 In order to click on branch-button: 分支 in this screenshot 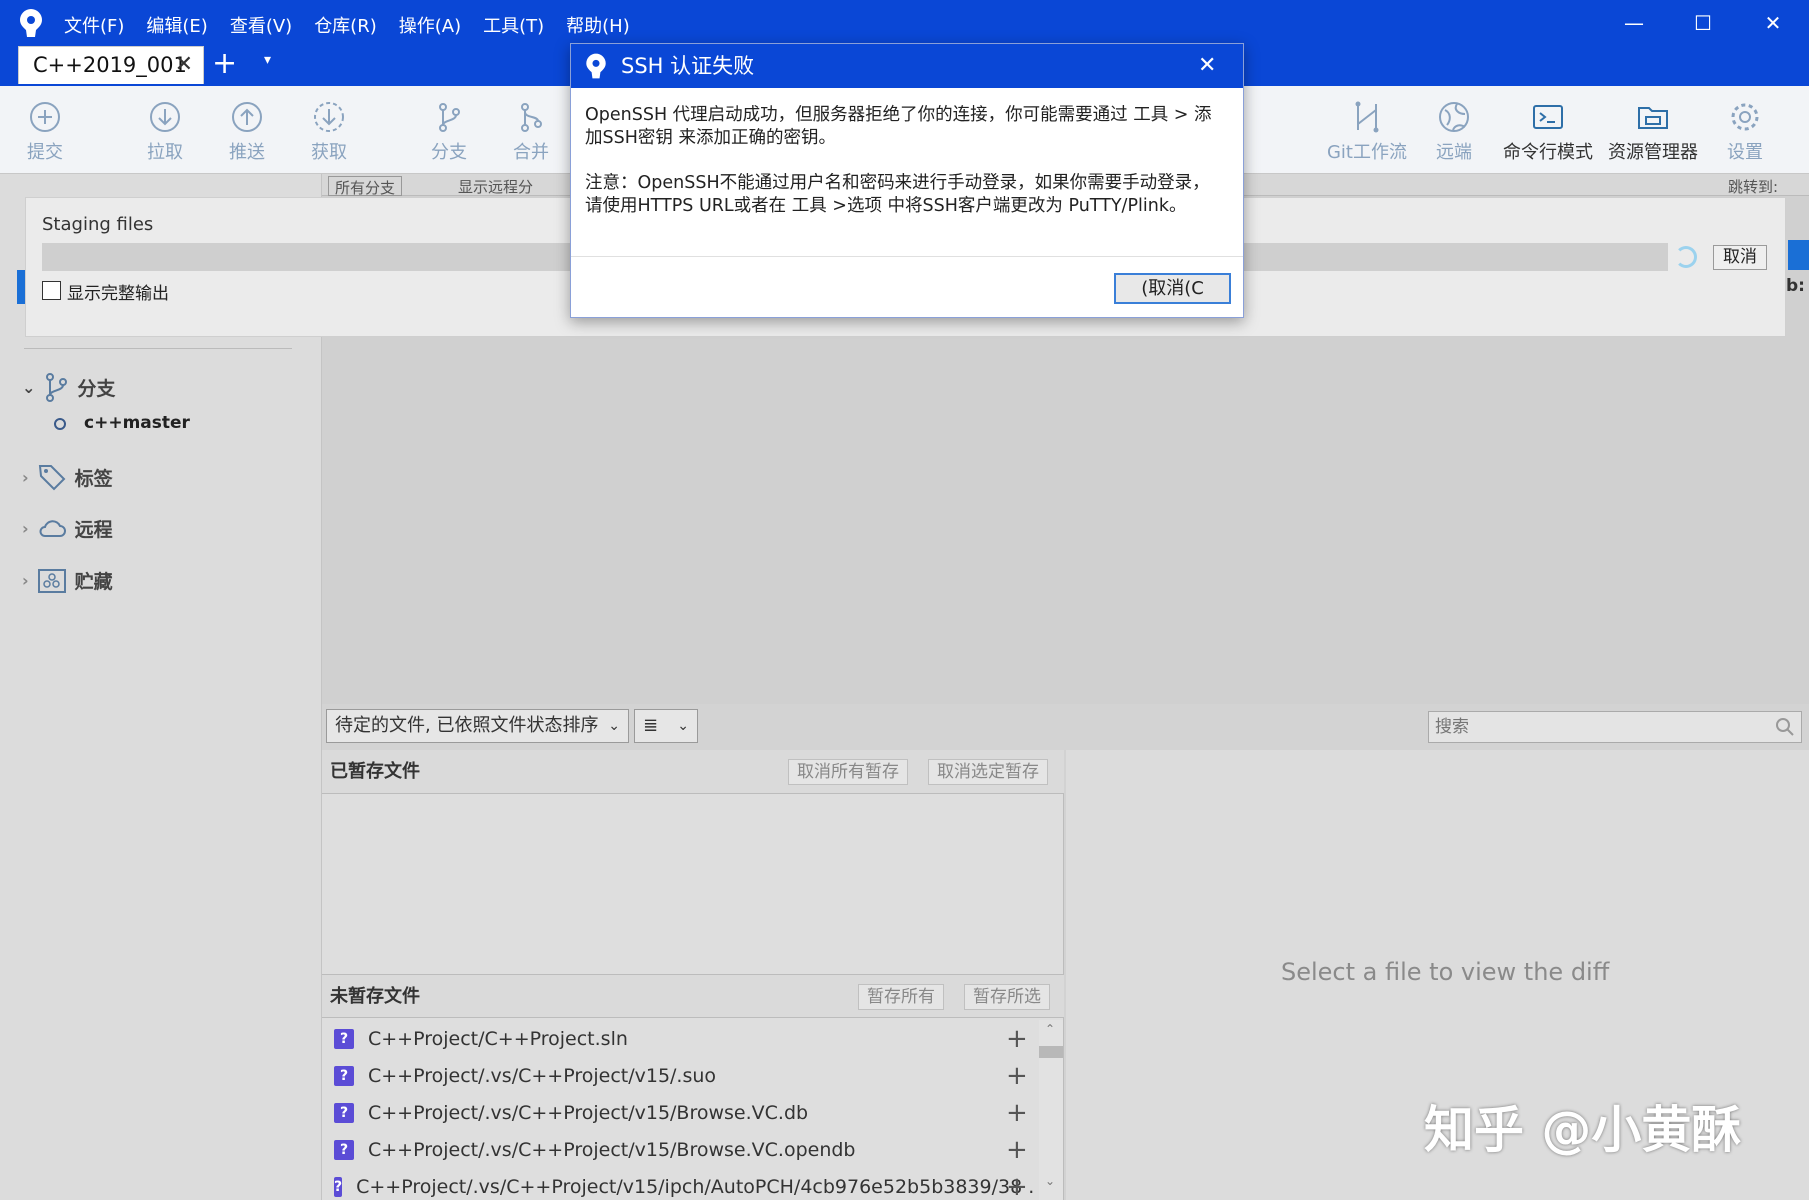, I will do `click(449, 130)`.